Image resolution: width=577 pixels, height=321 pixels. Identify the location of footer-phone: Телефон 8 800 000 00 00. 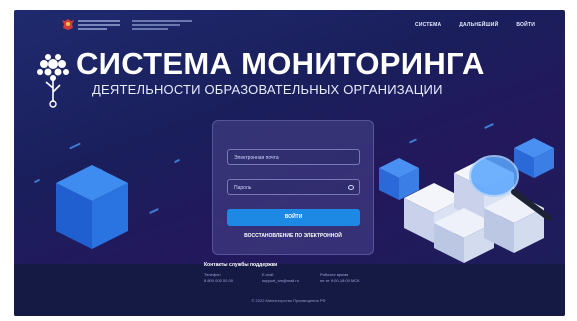
(218, 278).